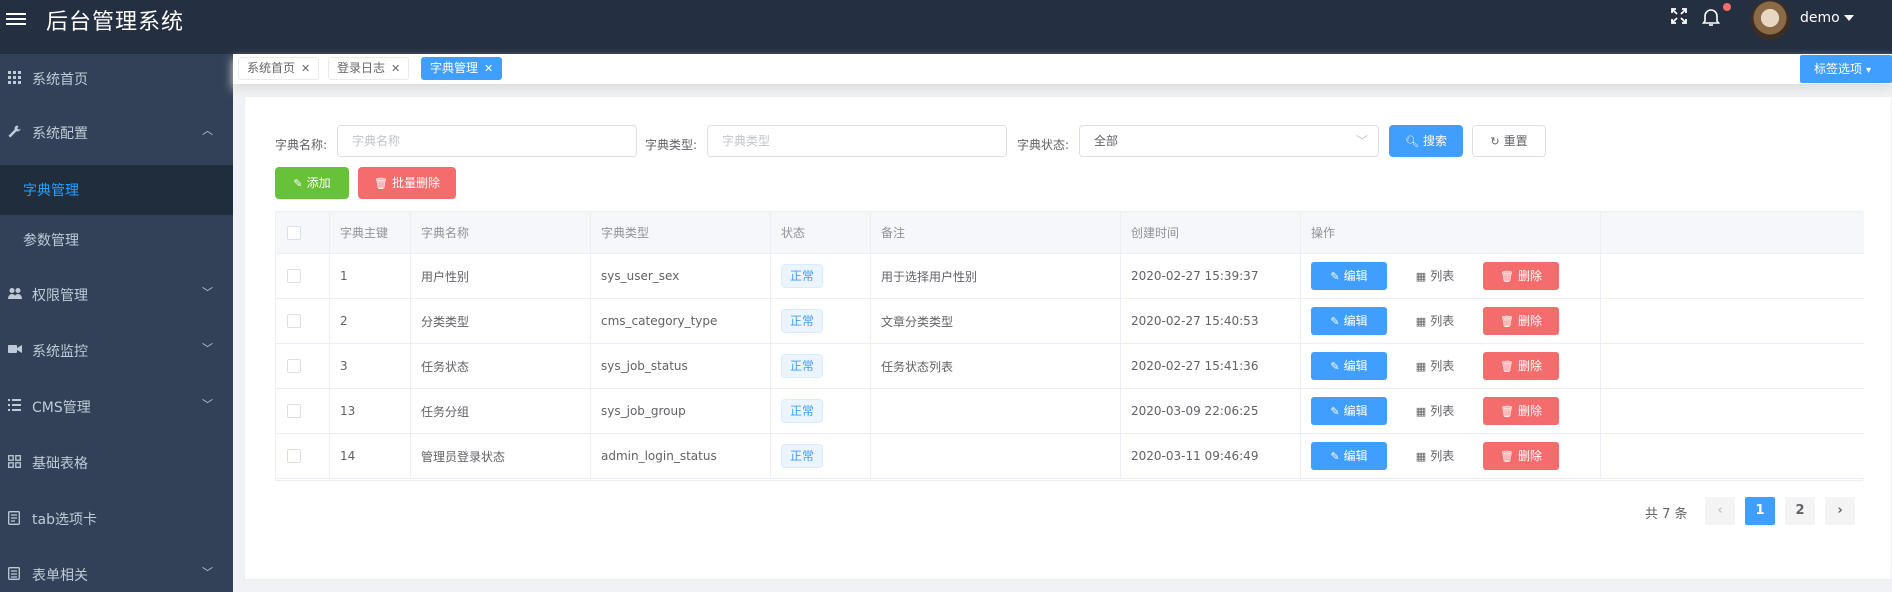 This screenshot has height=592, width=1892. I want to click on header-type: 字典类型, so click(681, 232).